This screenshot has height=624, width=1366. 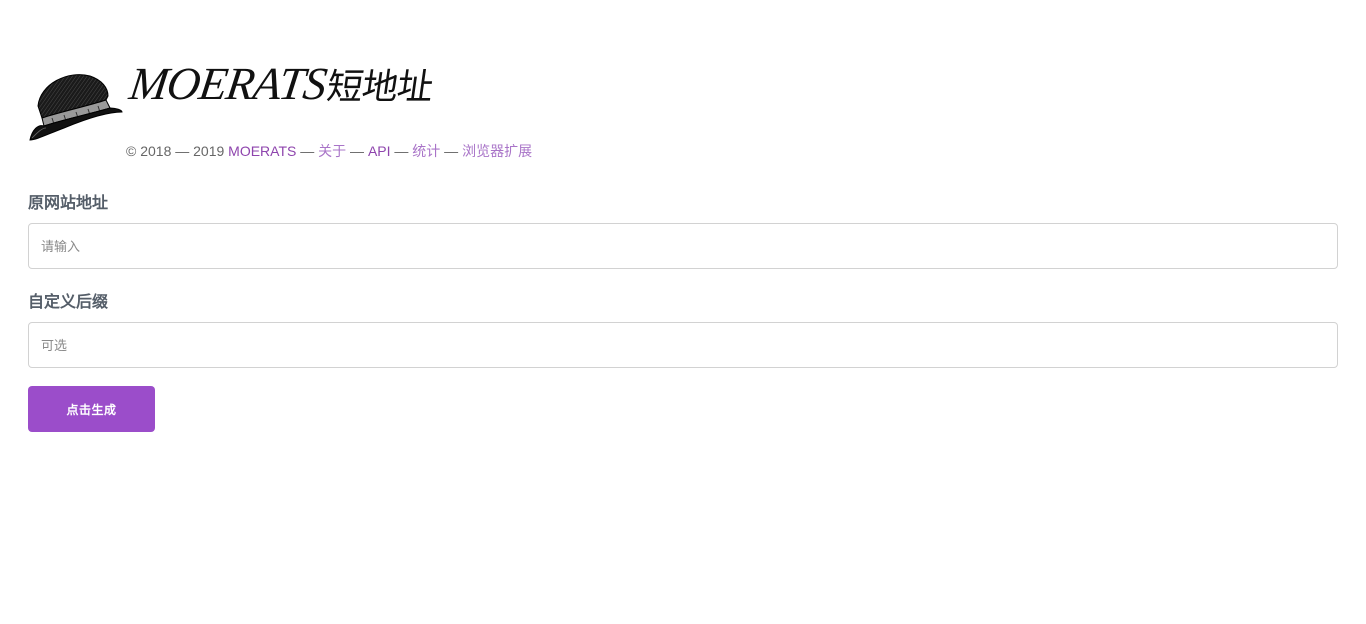 I want to click on url-input, so click(x=683, y=246).